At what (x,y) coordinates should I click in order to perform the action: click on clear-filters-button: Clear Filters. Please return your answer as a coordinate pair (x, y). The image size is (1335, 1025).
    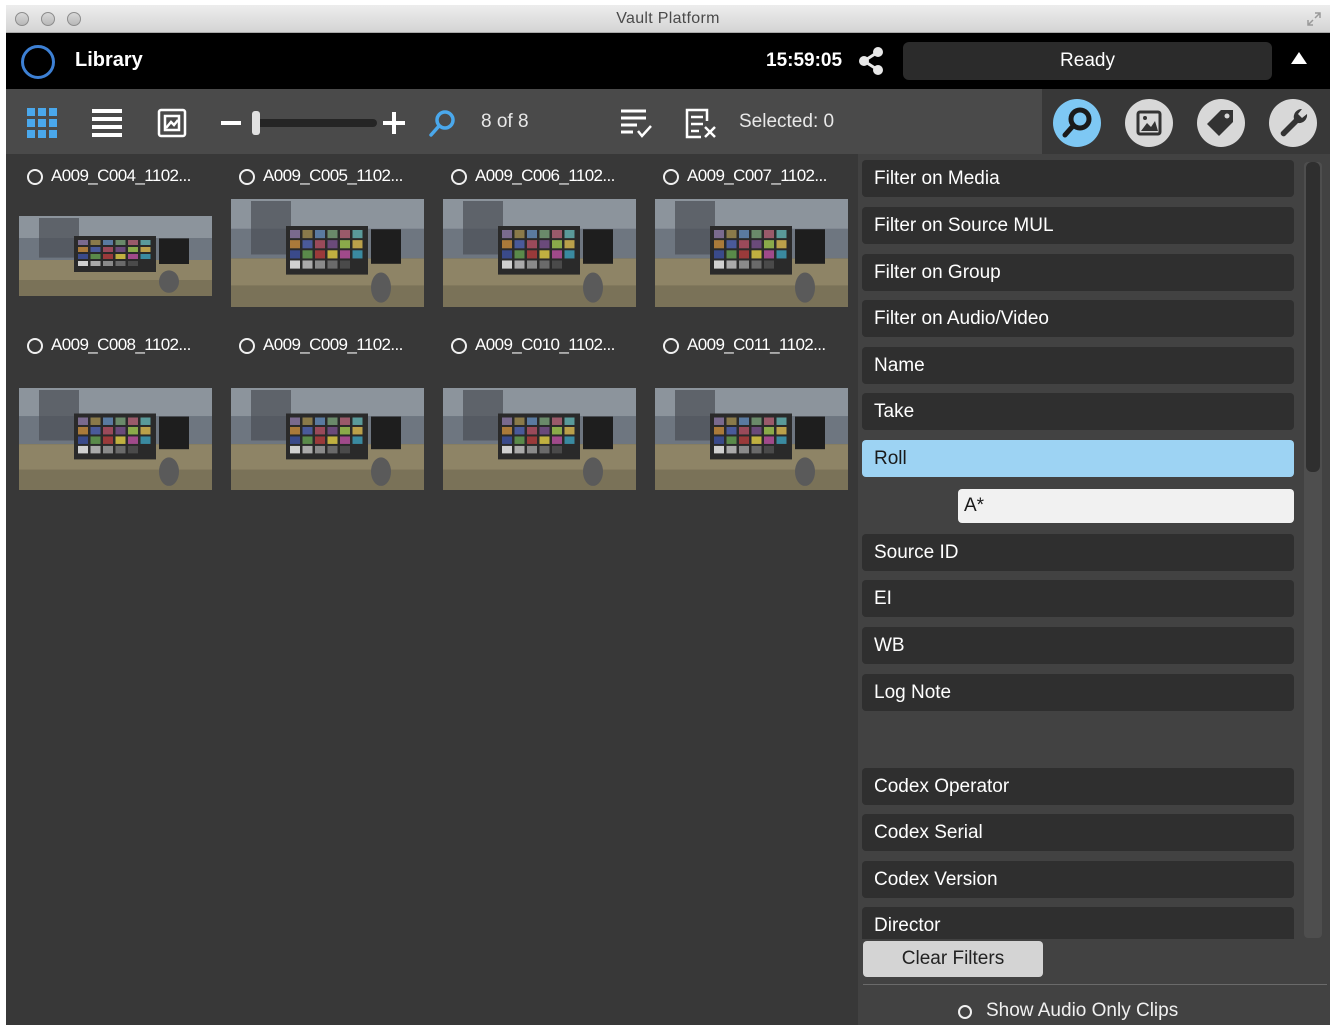
    Looking at the image, I should click on (953, 959).